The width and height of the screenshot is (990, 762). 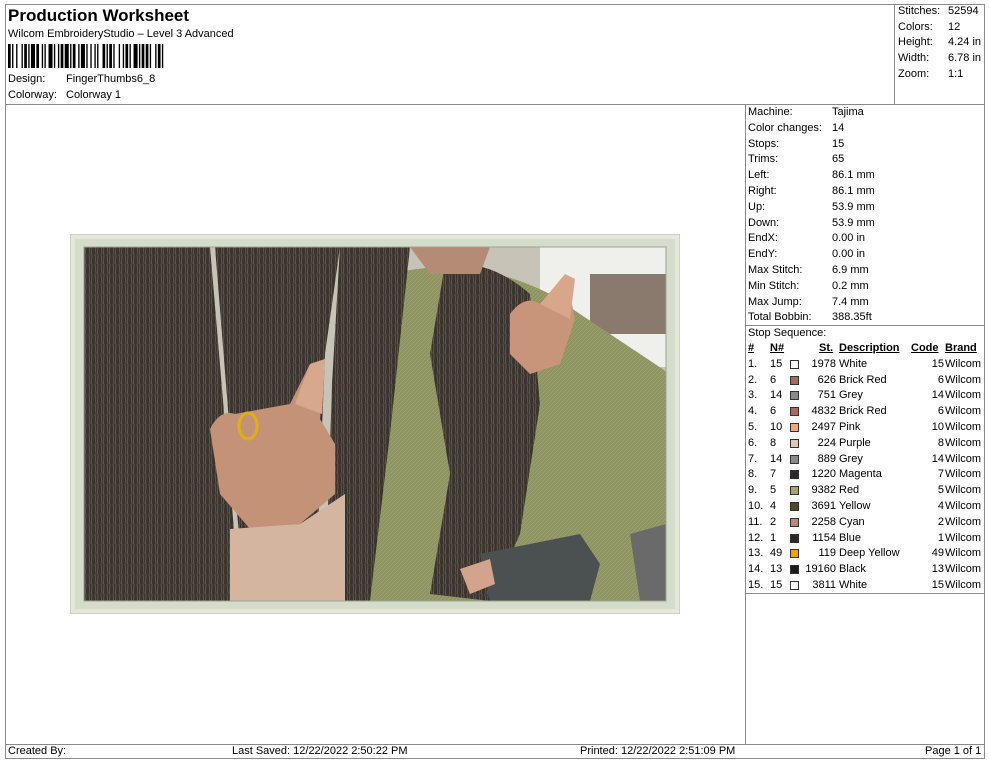 What do you see at coordinates (785, 127) in the screenshot?
I see `machine-label: Color changes:` at bounding box center [785, 127].